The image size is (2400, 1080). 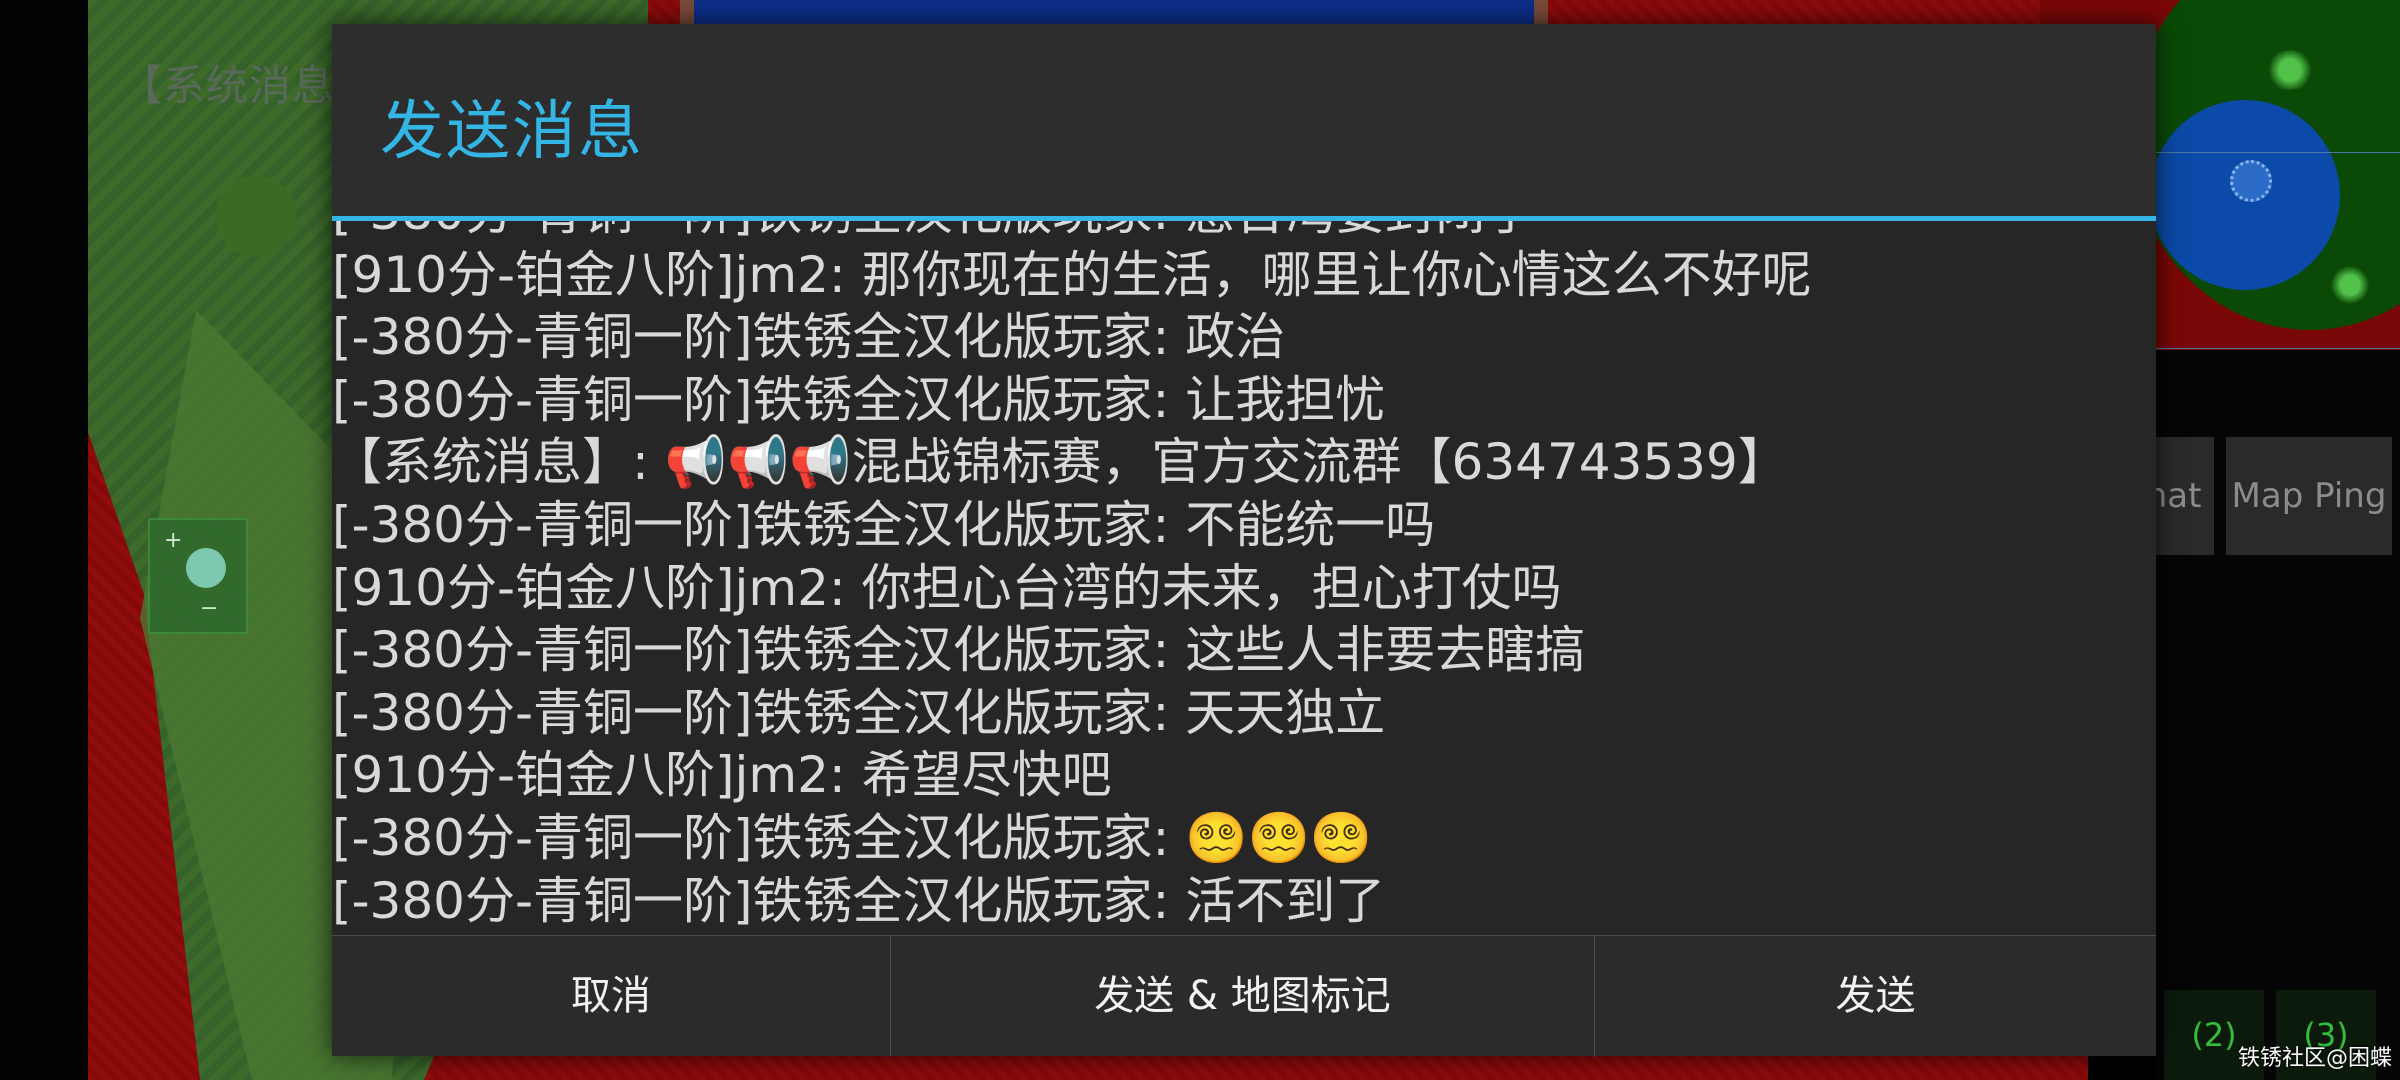 What do you see at coordinates (1060, 462) in the screenshot?
I see `system-message: 【系统消息】: 📢📢📢混战锦标赛，官方交流群【634743539】` at bounding box center [1060, 462].